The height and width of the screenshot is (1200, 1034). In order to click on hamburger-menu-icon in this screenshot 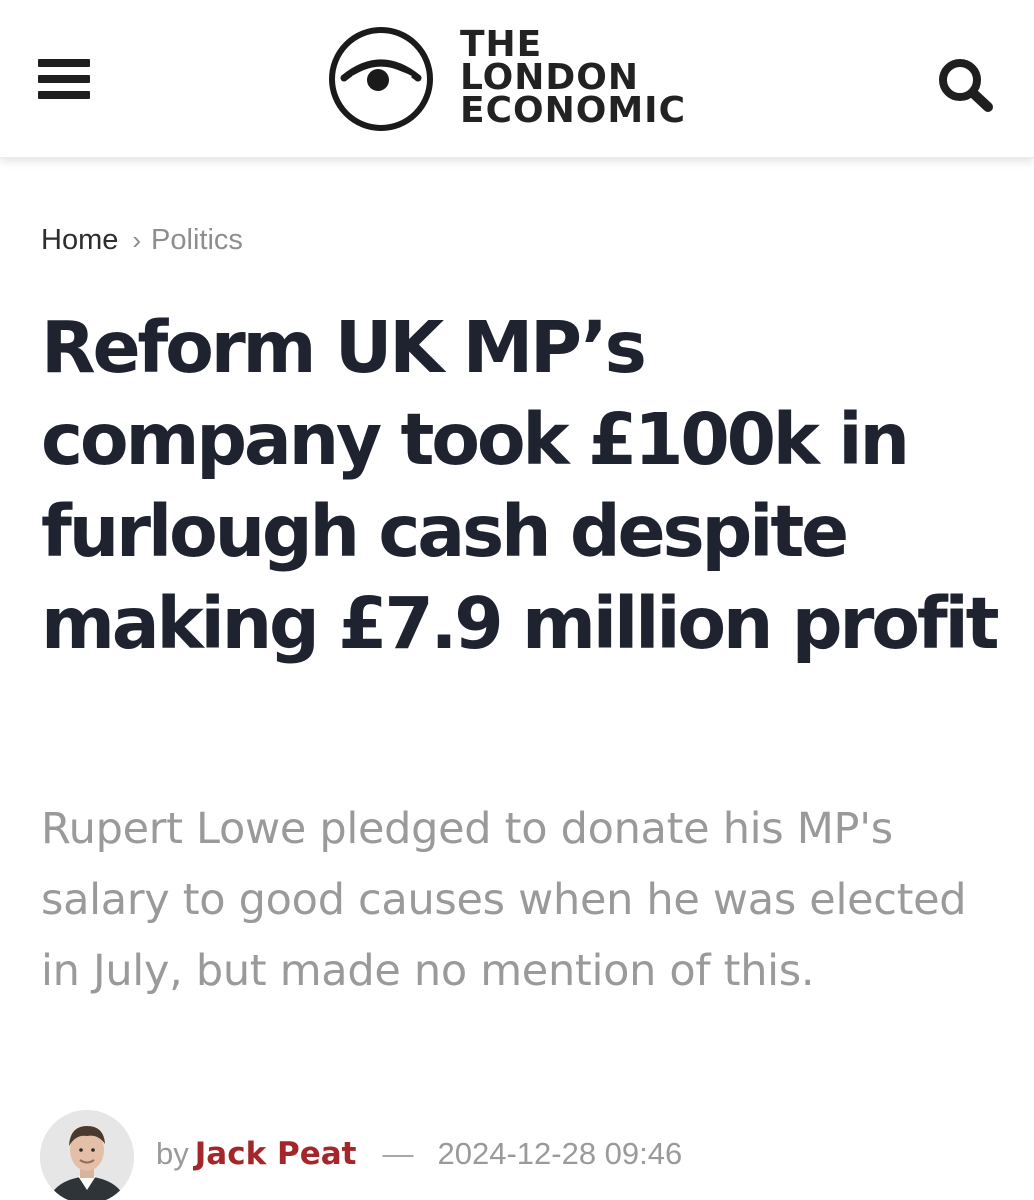, I will do `click(65, 79)`.